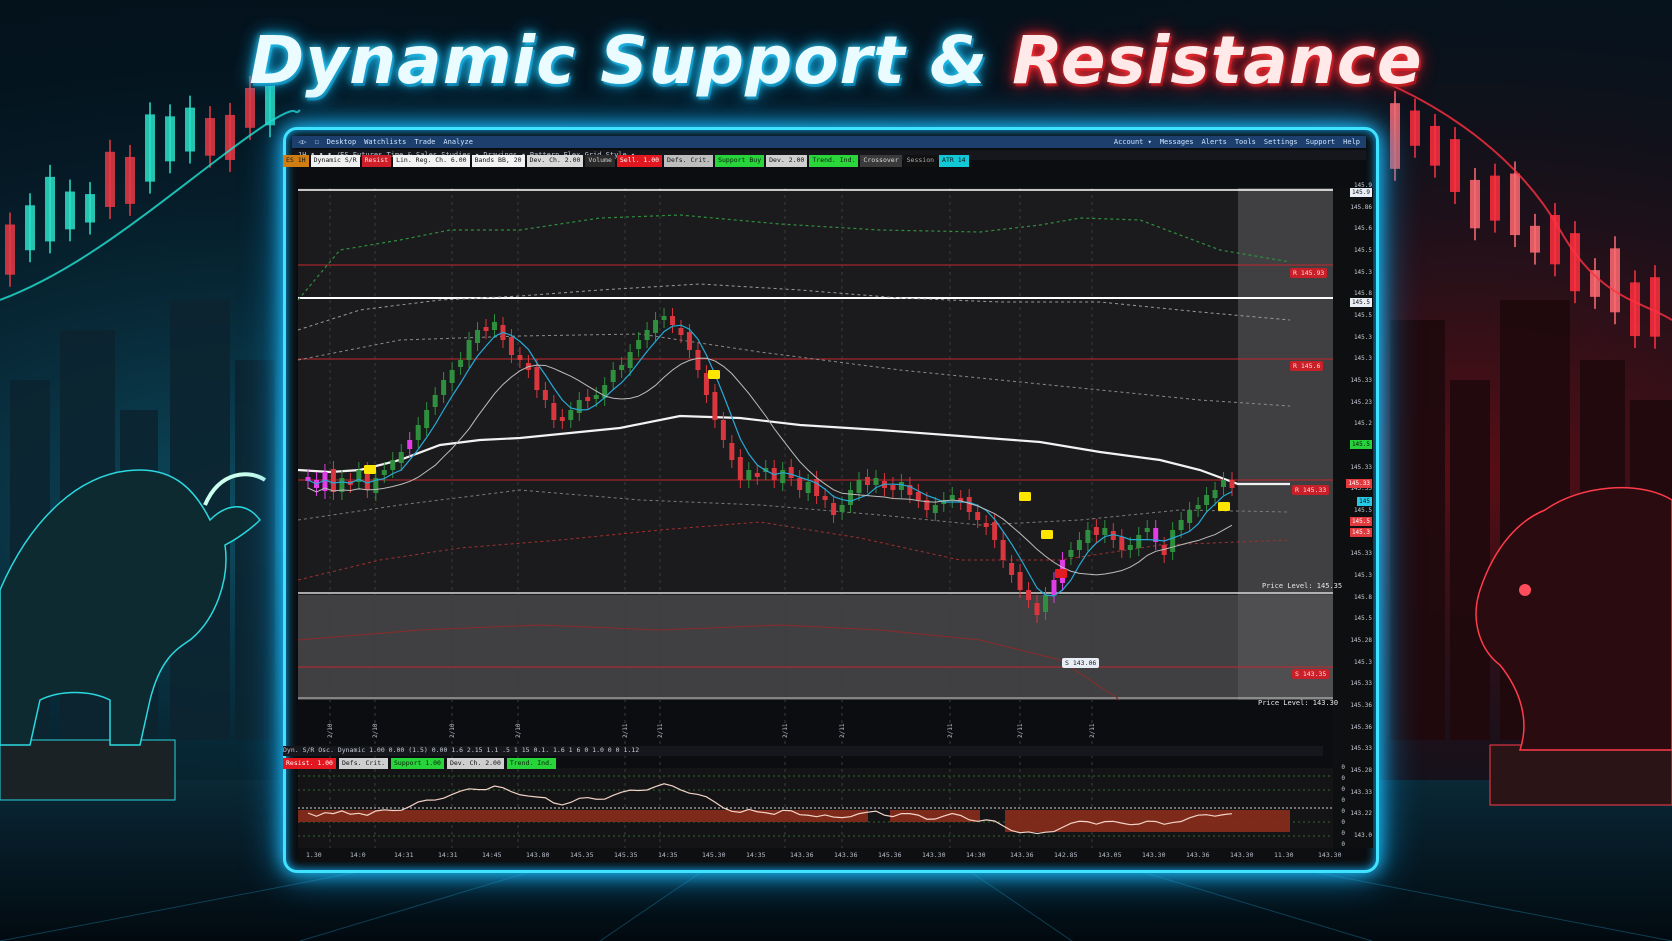 This screenshot has height=941, width=1672. I want to click on signal-marker, so click(1061, 573).